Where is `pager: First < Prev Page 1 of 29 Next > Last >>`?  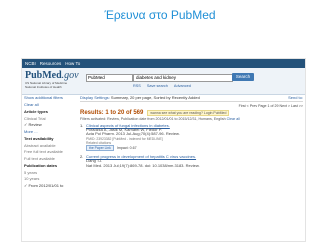 pager: First < Prev Page 1 of 29 Next > Last >> is located at coordinates (191, 106).